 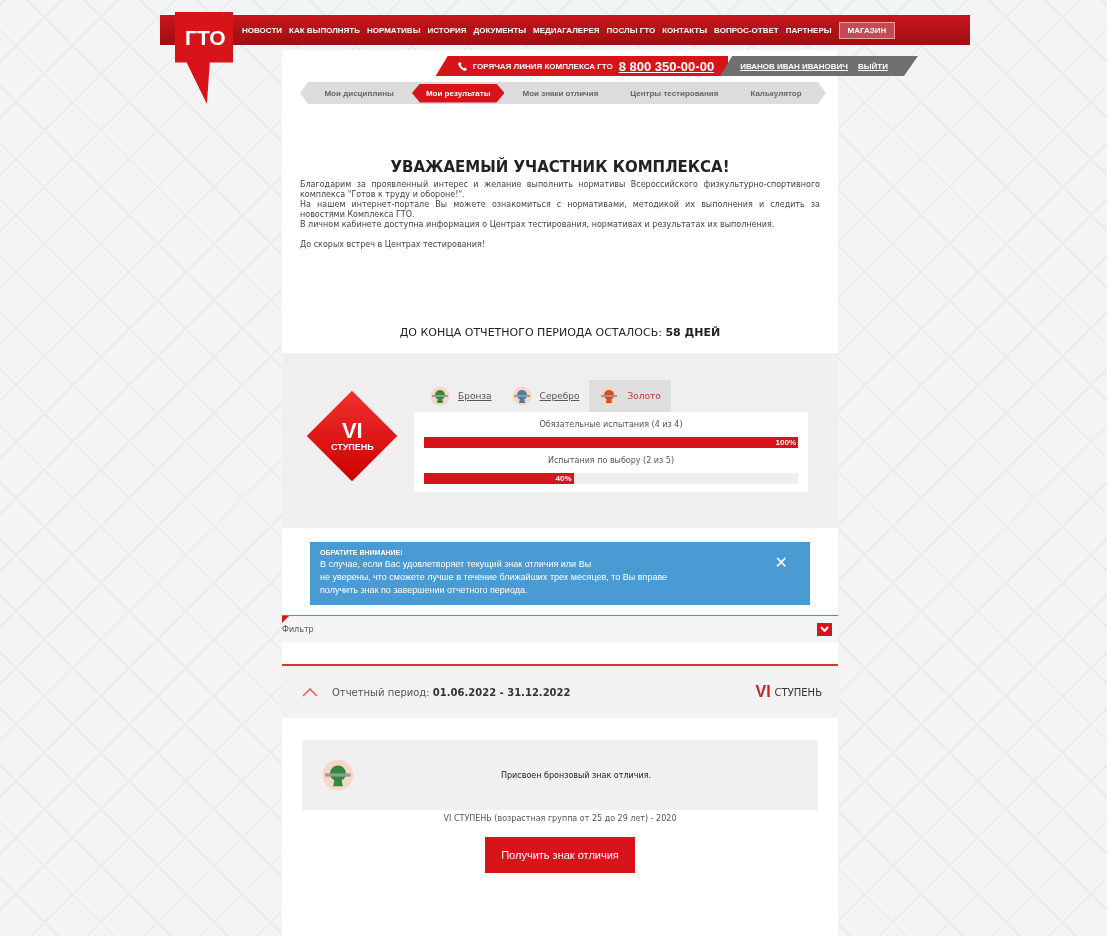 What do you see at coordinates (666, 66) in the screenshot?
I see `hotline-phone: 8 800 350-00-00` at bounding box center [666, 66].